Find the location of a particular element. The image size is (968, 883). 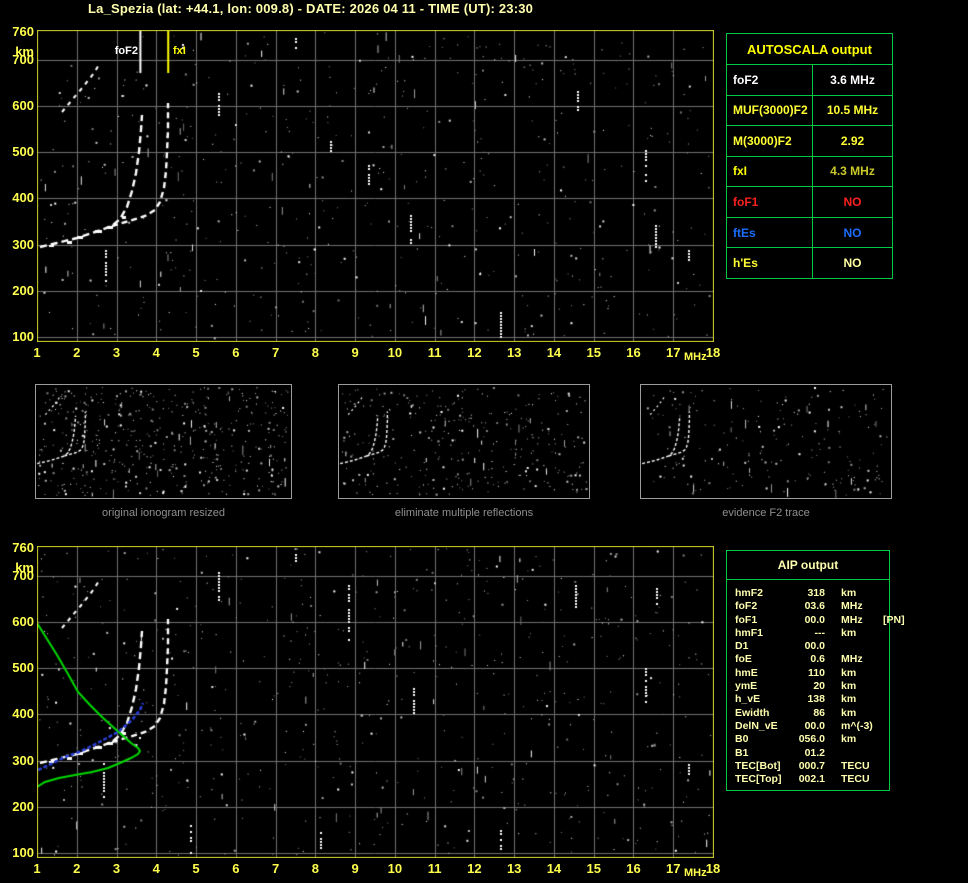

aip-row: D1 00.0 is located at coordinates (820, 646).